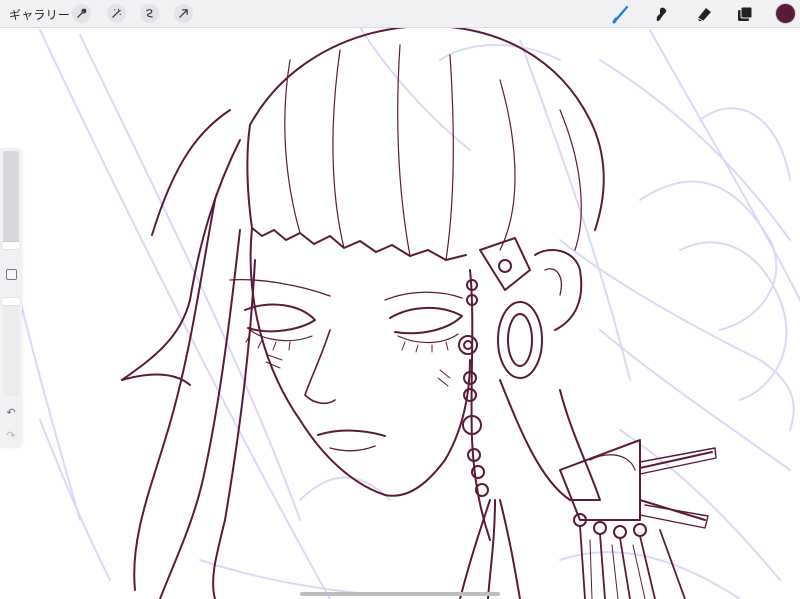  Describe the element at coordinates (183, 13) in the screenshot. I see `transform-arrow-icon` at that location.